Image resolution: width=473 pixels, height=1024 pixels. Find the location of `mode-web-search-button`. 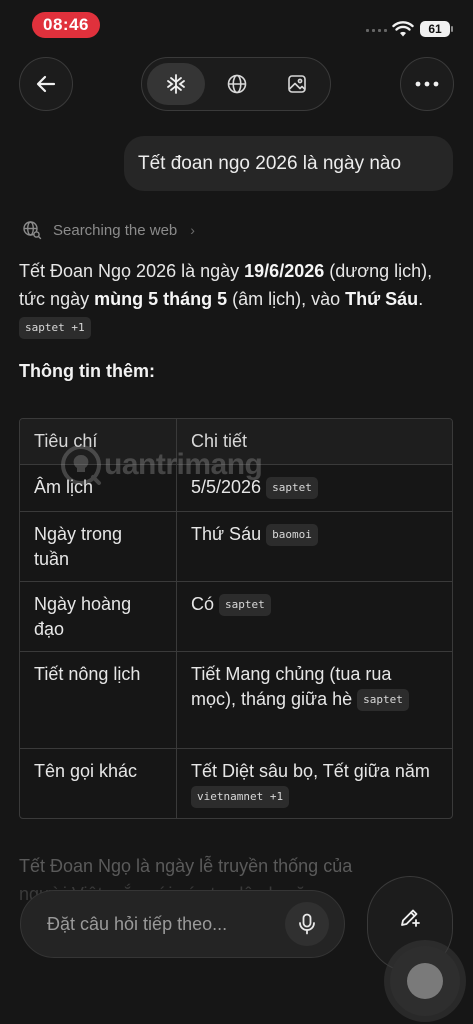

mode-web-search-button is located at coordinates (237, 84).